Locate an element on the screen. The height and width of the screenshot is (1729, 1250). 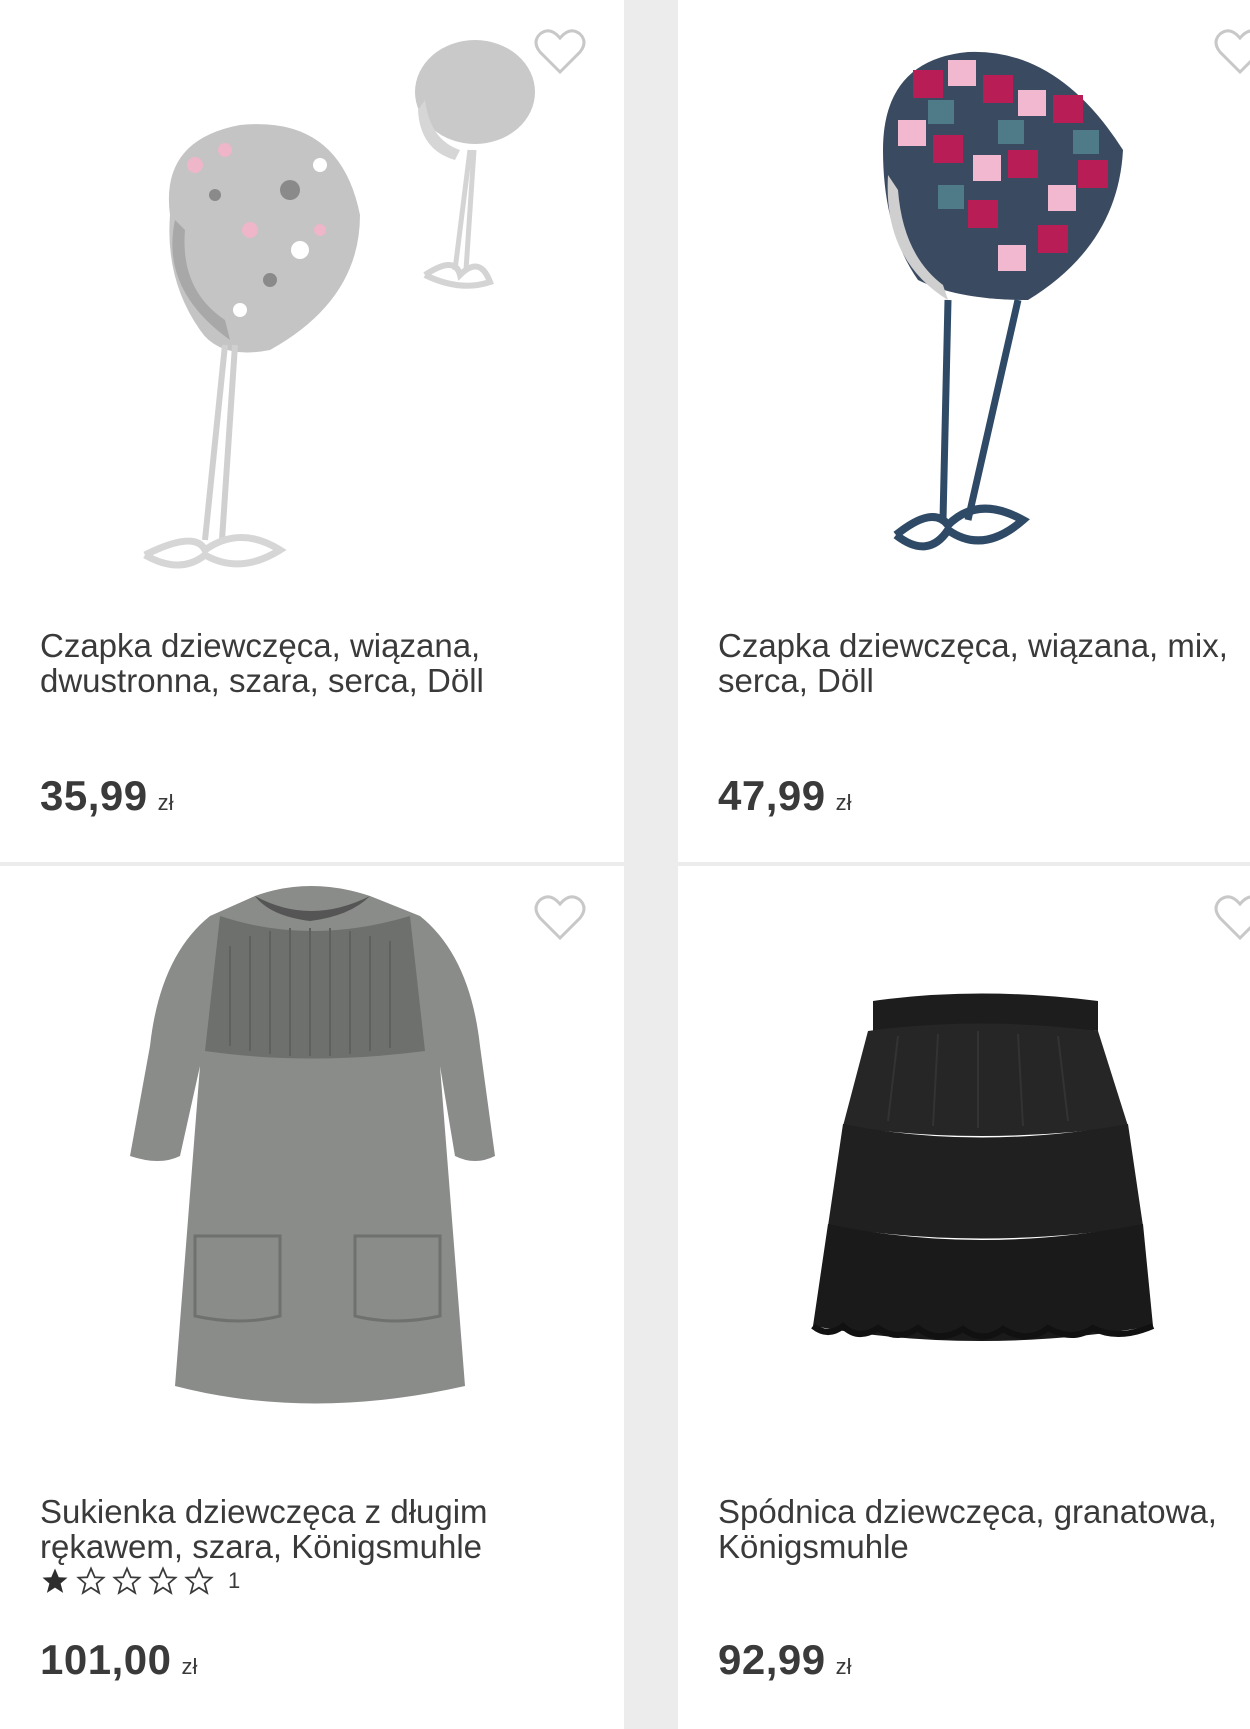
product-price: 92,99 zł is located at coordinates (785, 1660).